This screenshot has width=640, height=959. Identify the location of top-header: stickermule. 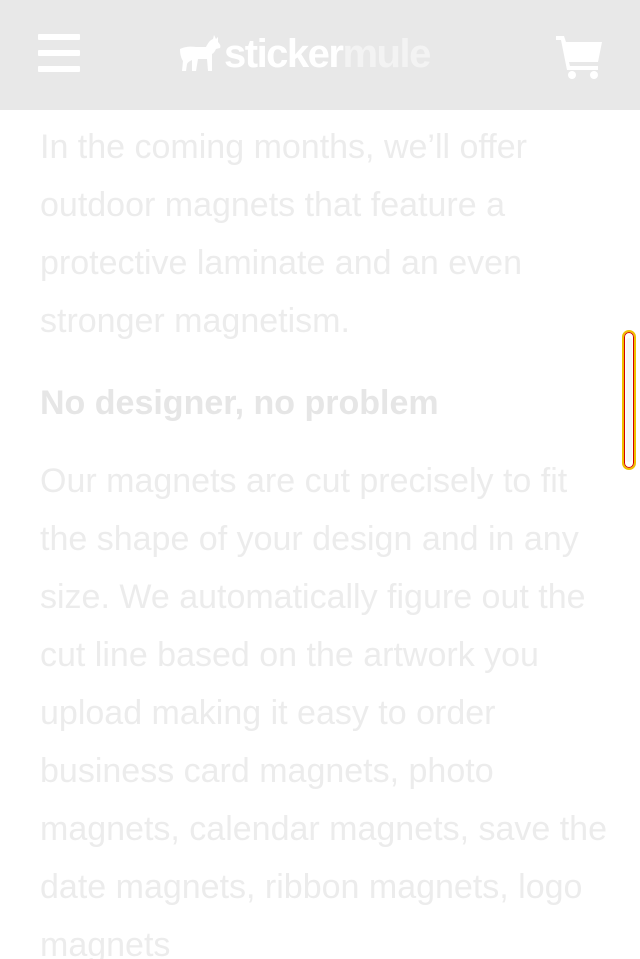
(320, 55).